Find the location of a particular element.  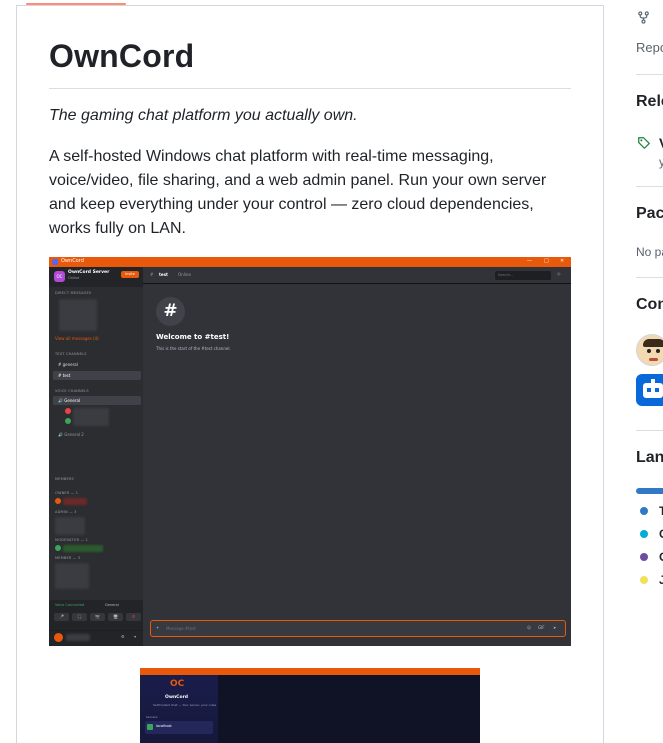

emoji-icon: ☺ is located at coordinates (529, 627).